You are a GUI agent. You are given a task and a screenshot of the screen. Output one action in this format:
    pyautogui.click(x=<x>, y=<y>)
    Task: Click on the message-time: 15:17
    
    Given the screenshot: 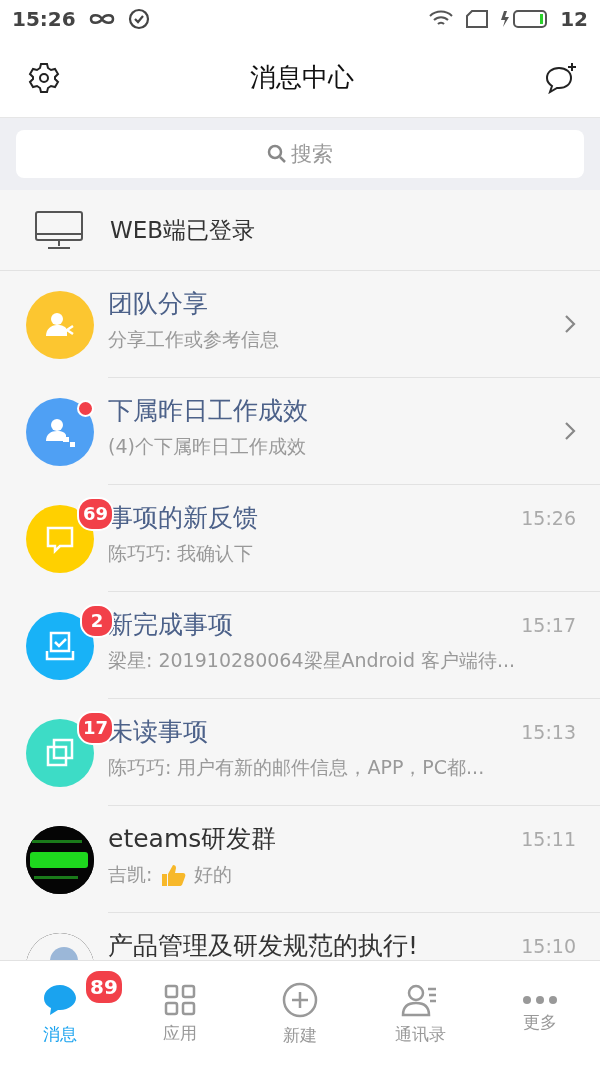 What is the action you would take?
    pyautogui.click(x=548, y=625)
    